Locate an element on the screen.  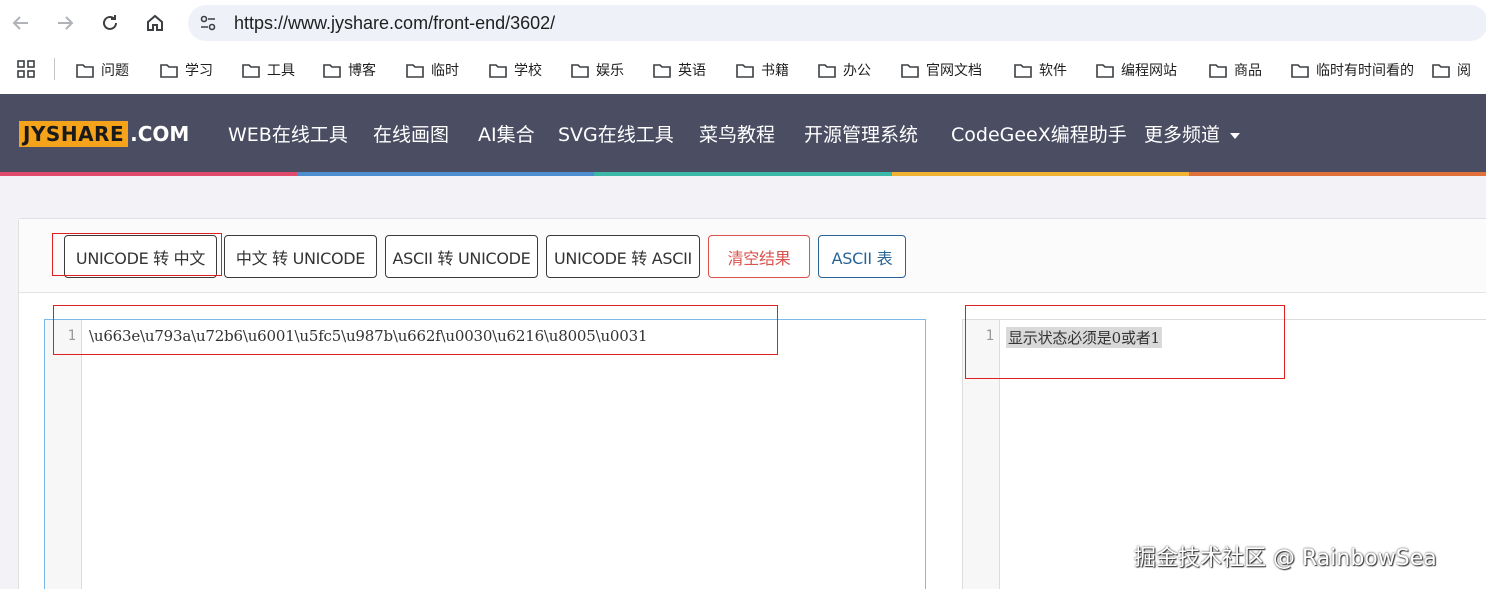
forward-arrow-icon is located at coordinates (65, 23).